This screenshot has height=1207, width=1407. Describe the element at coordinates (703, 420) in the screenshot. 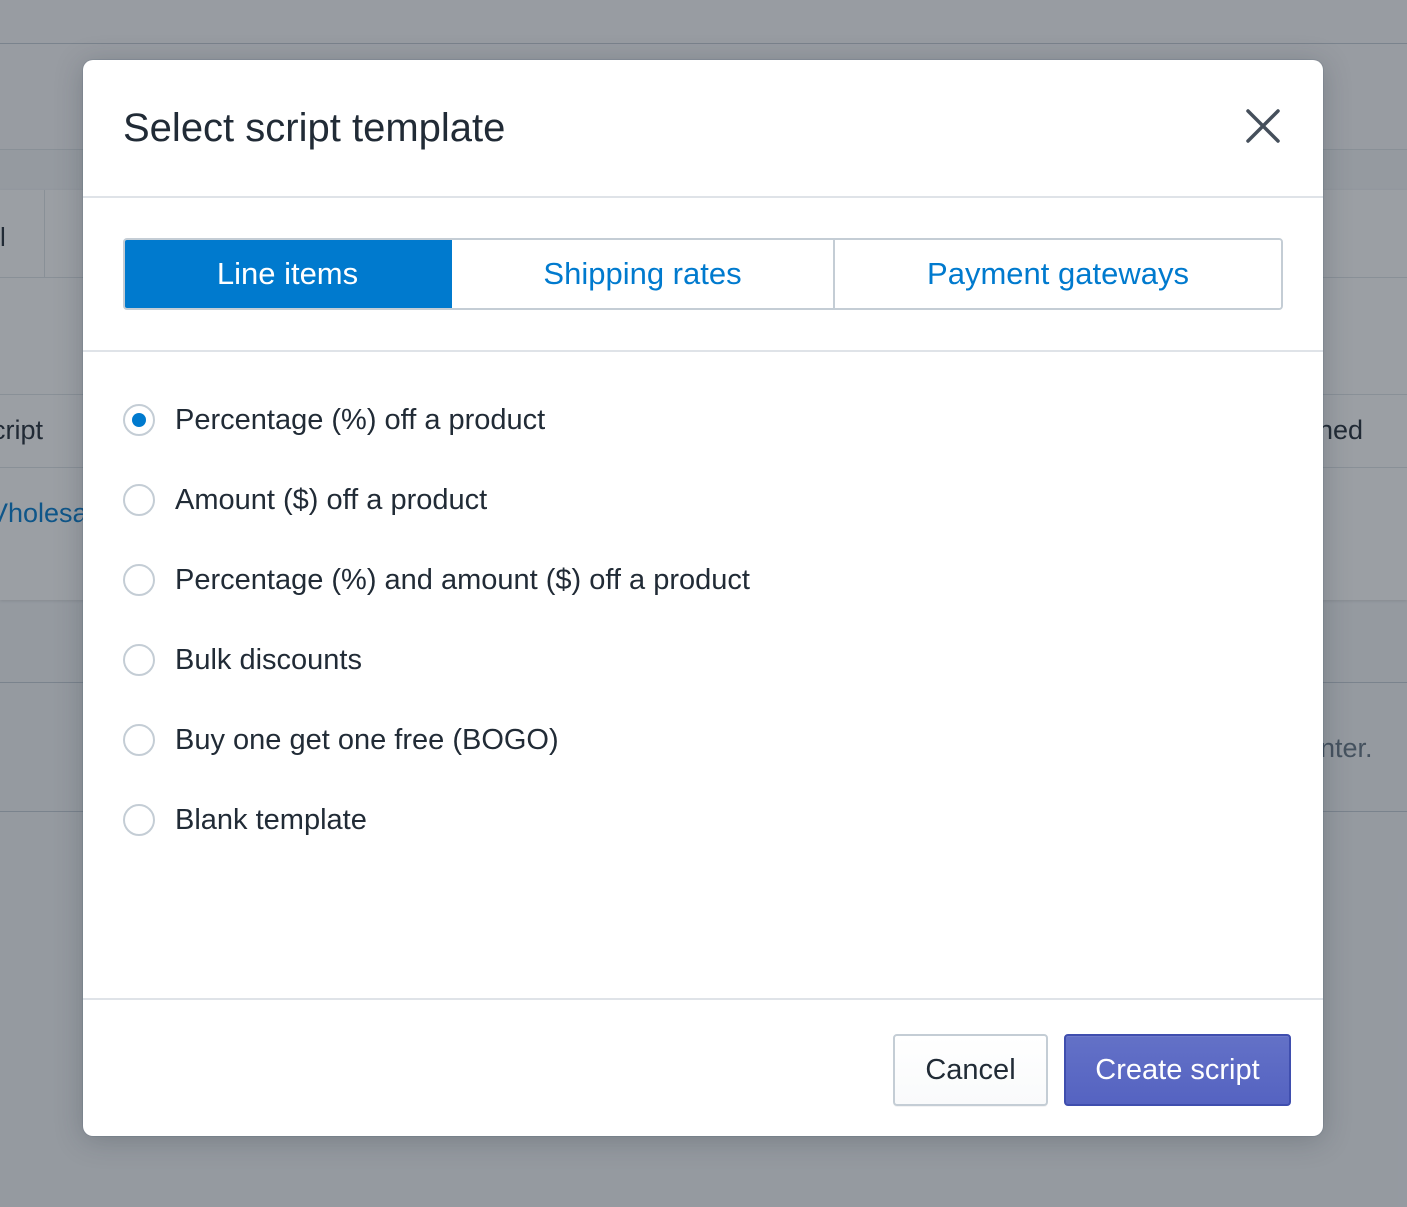

I see `option-percentage-off: Percentage (%) off a product` at that location.